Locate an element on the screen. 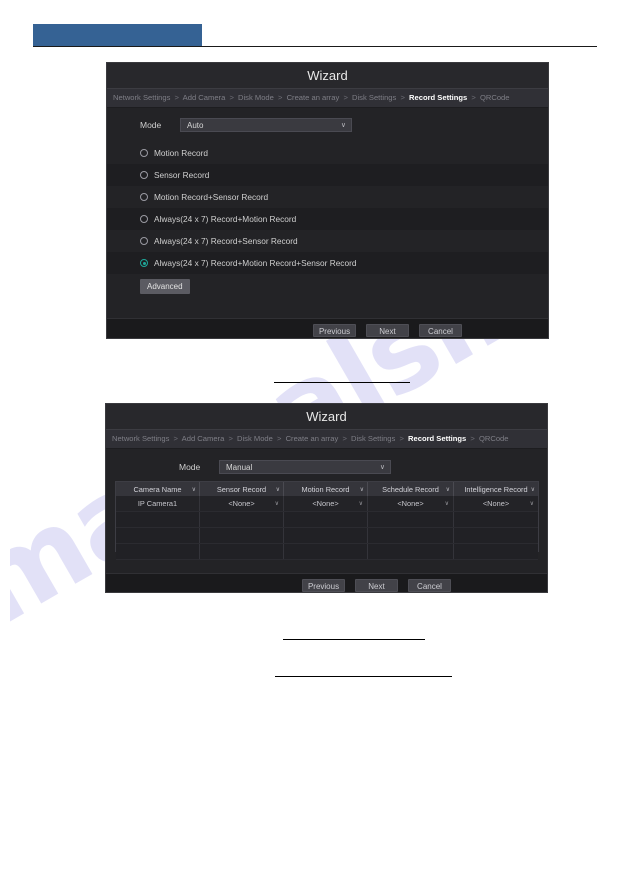  column-header-label: Schedule Record is located at coordinates (410, 489).